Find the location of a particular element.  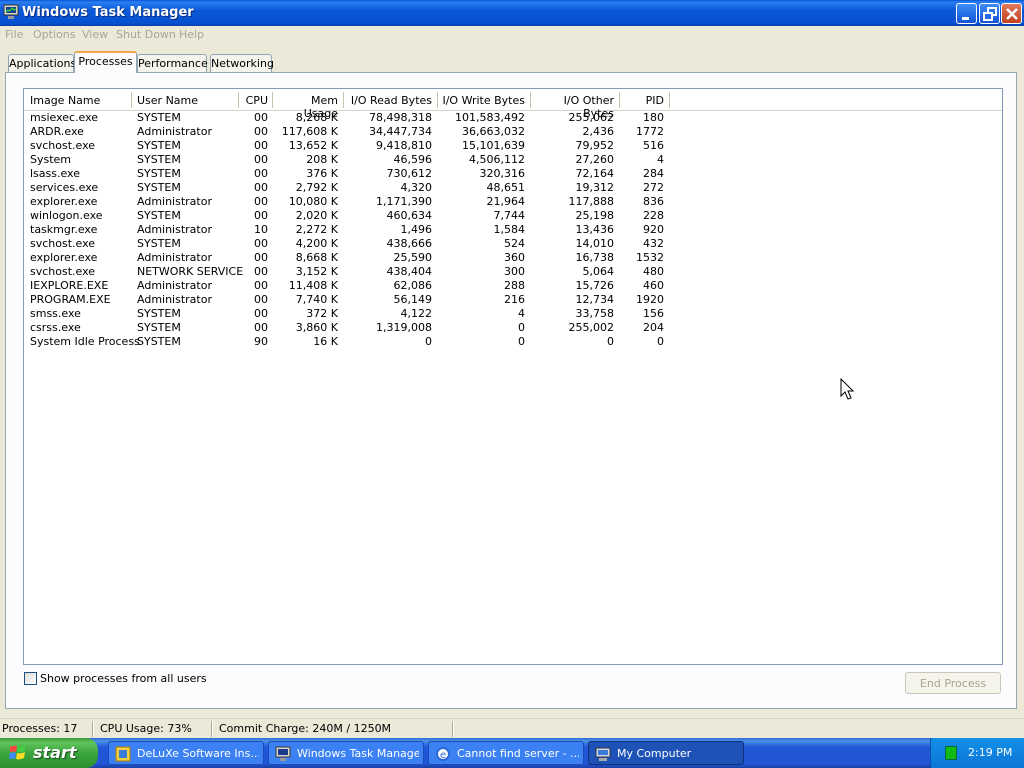

menu-shut-down: Shut Down is located at coordinates (146, 34).